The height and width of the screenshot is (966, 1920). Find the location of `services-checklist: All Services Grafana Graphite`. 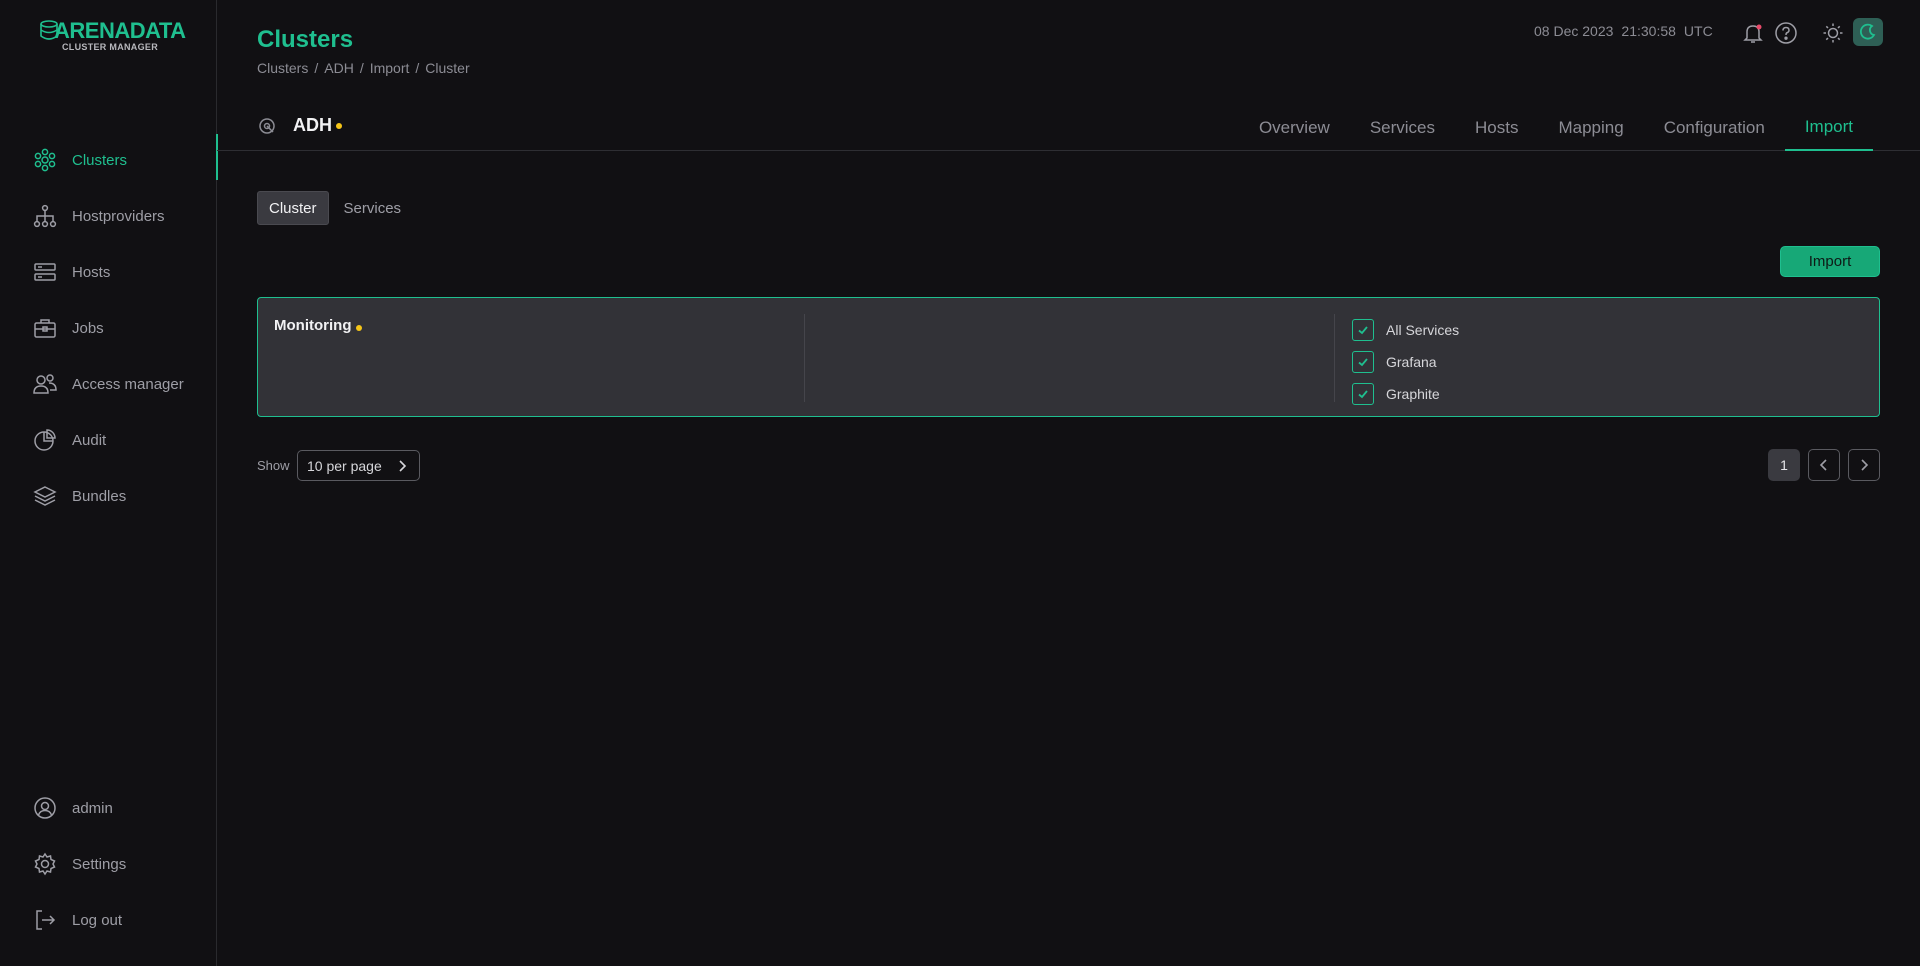

services-checklist: All Services Grafana Graphite is located at coordinates (1405, 362).